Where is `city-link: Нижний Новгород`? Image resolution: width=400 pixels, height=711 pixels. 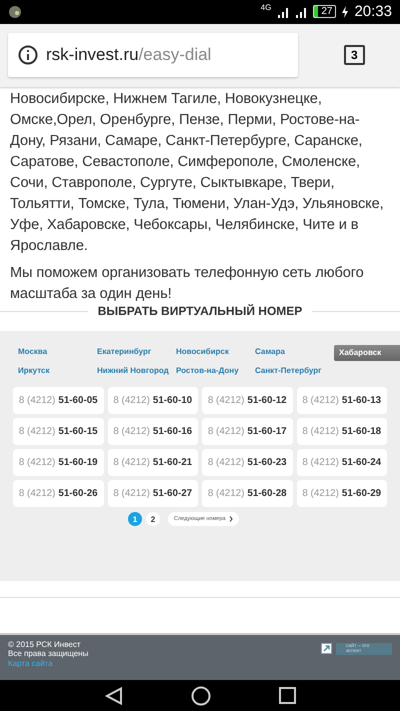
city-link: Нижний Новгород is located at coordinates (136, 371).